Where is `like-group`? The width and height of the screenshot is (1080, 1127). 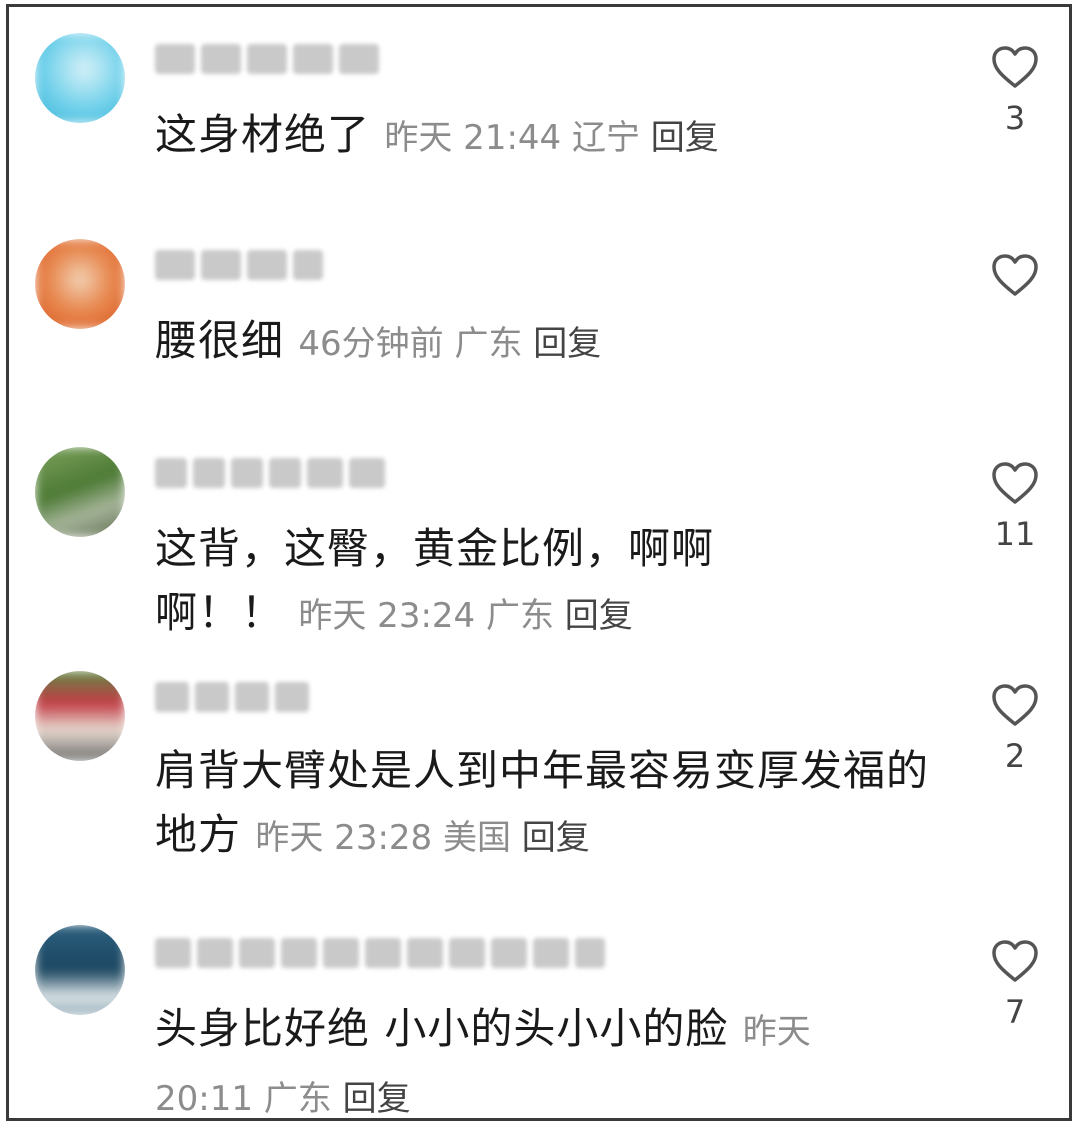
like-group is located at coordinates (1015, 280).